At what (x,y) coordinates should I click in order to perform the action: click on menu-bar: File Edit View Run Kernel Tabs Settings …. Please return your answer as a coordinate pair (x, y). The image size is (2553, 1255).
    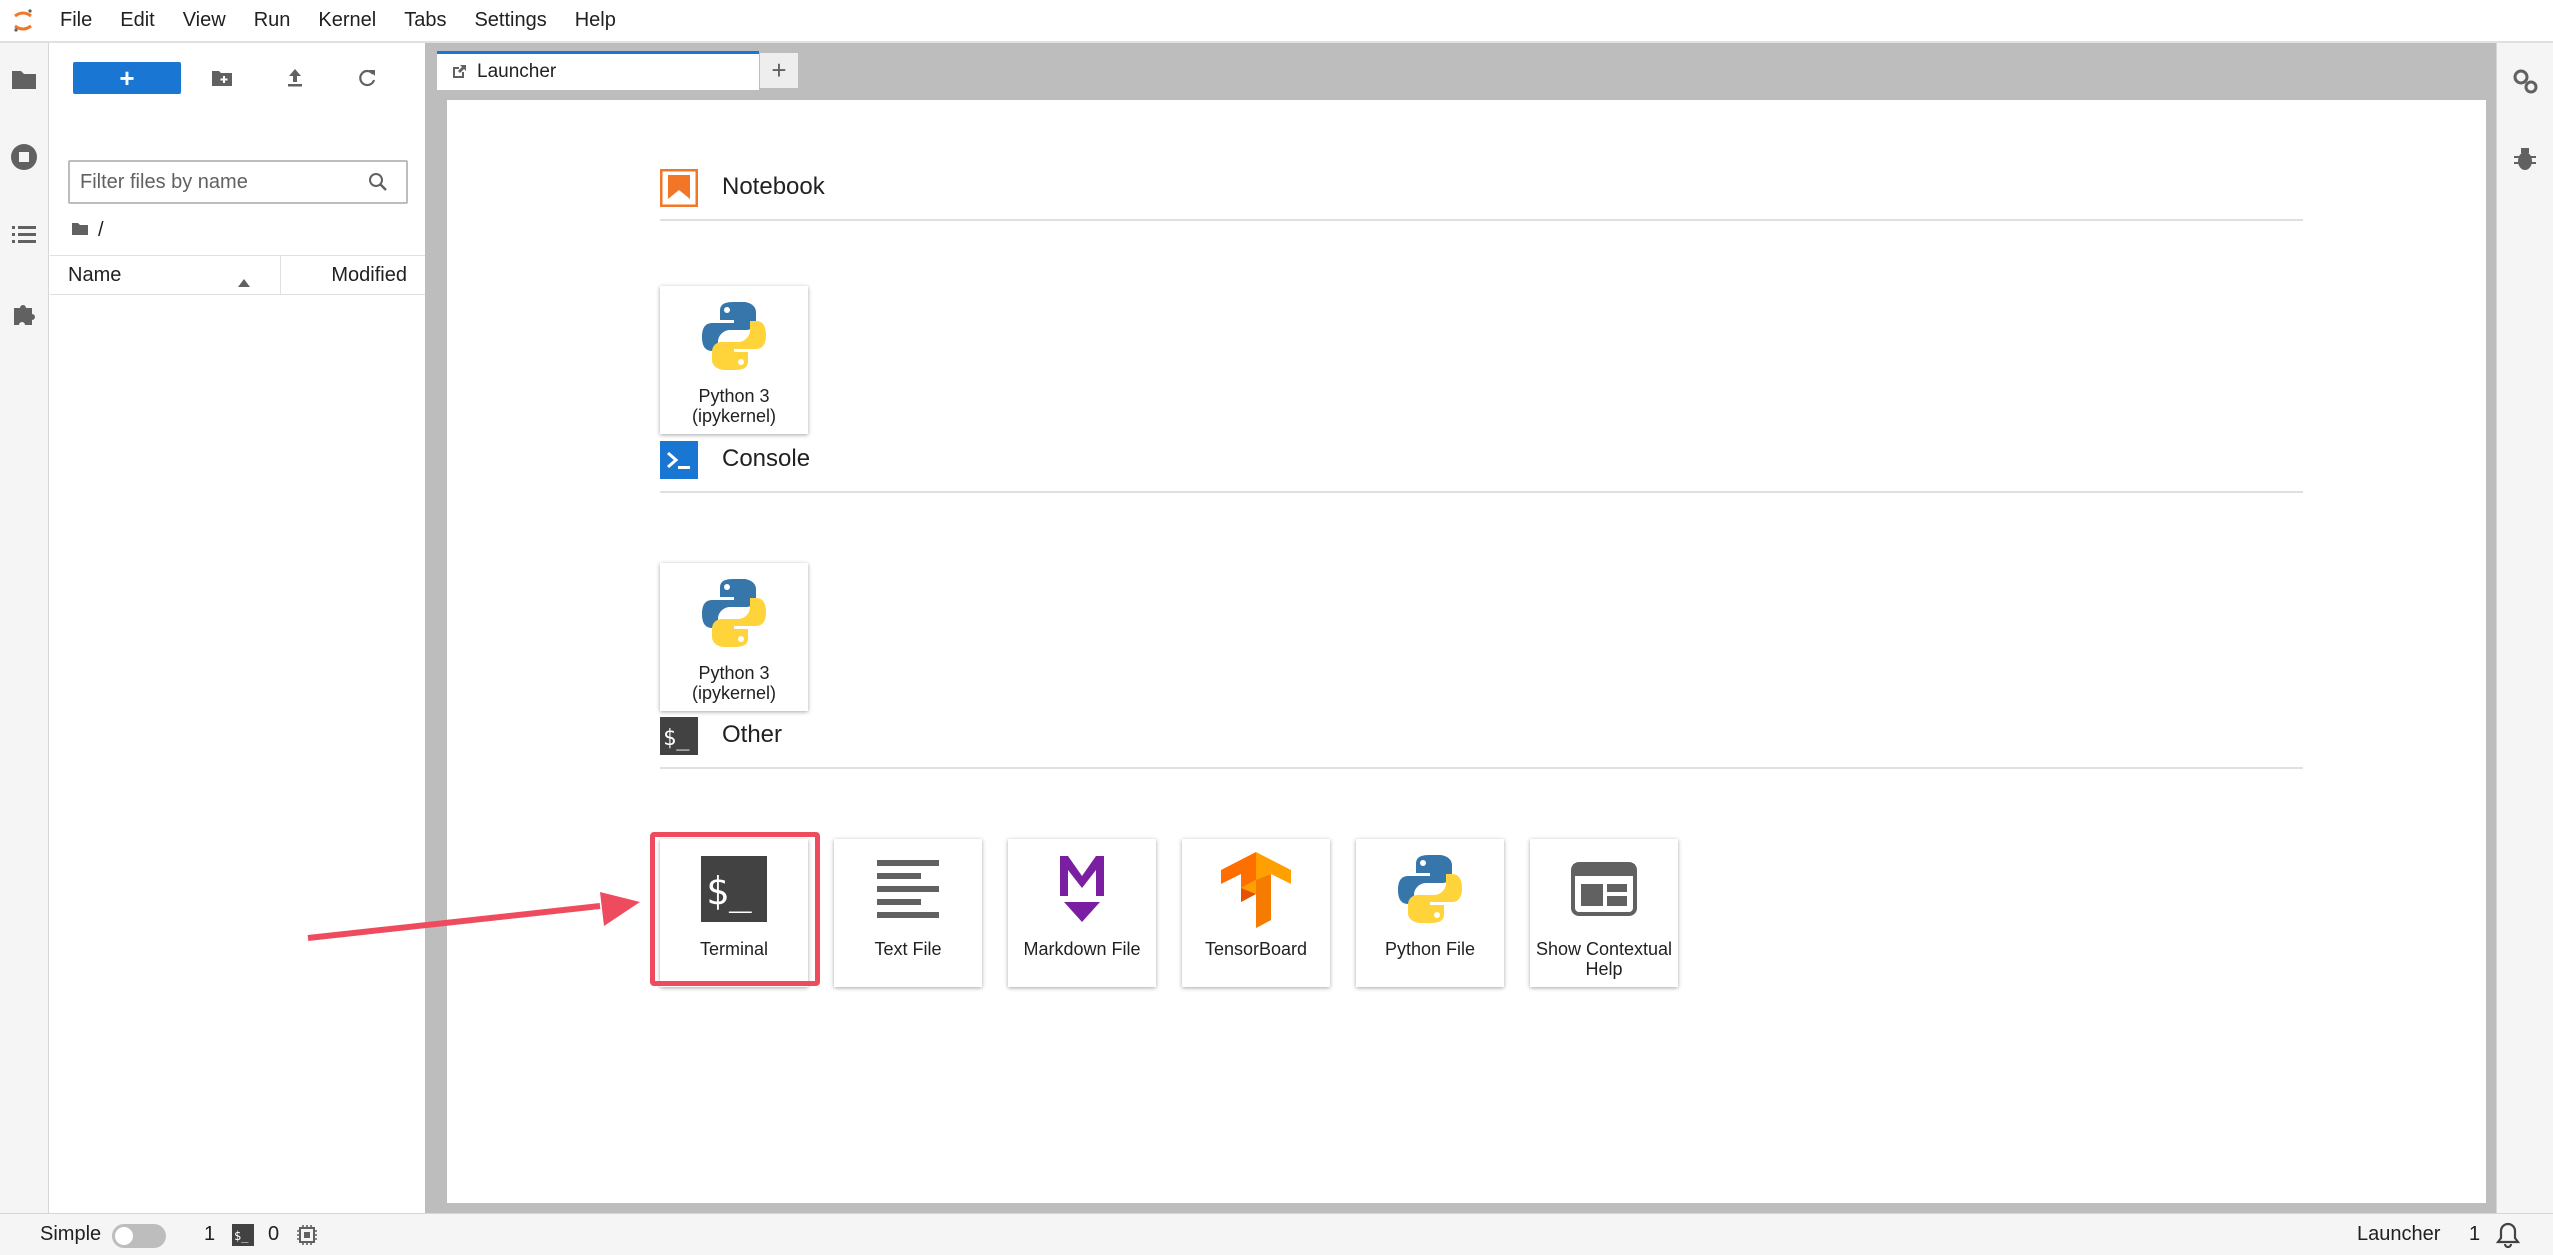
    Looking at the image, I should click on (1276, 21).